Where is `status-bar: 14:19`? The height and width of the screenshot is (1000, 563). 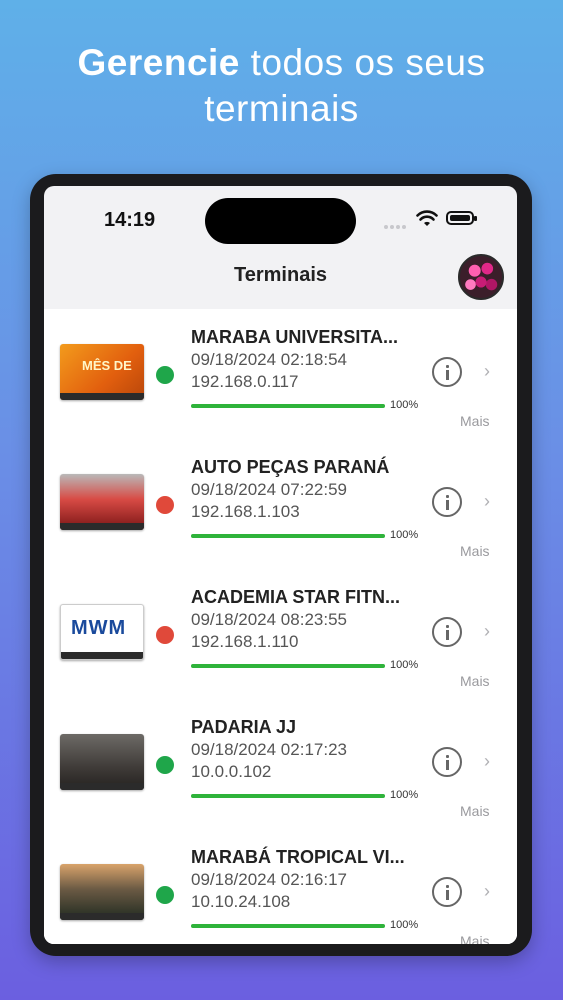
status-bar: 14:19 is located at coordinates (280, 215).